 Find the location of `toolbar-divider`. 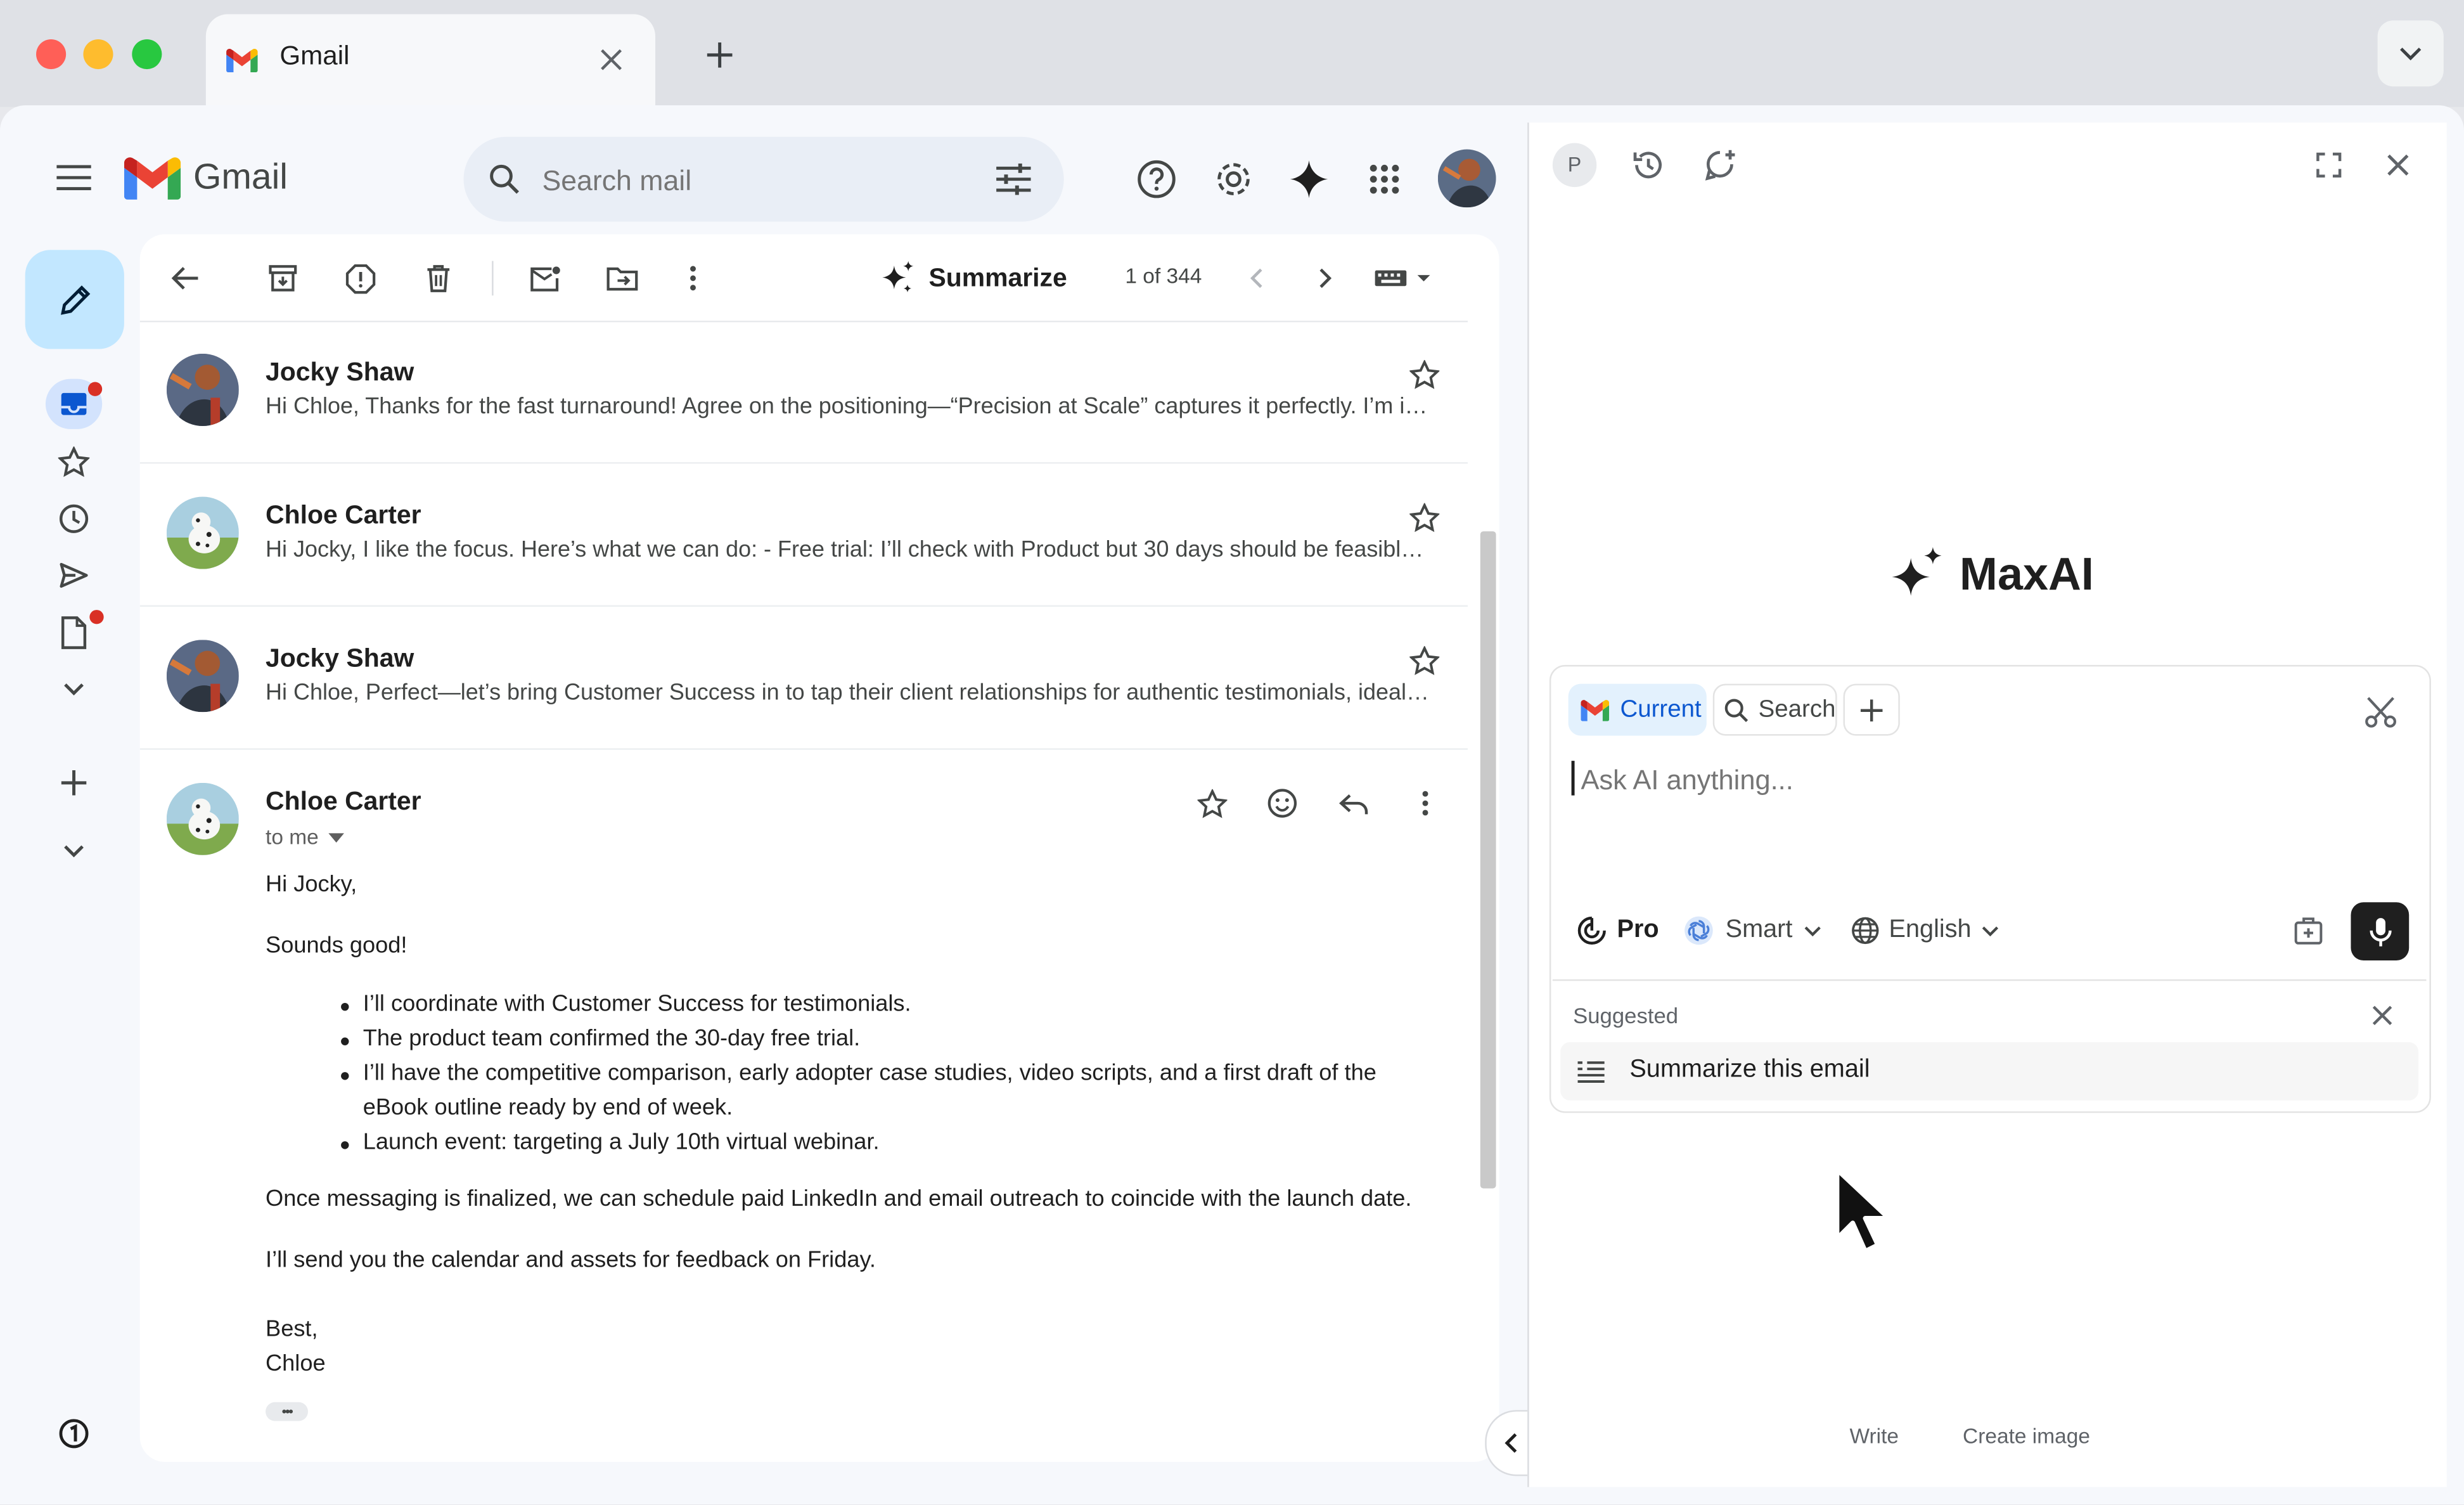

toolbar-divider is located at coordinates (493, 278).